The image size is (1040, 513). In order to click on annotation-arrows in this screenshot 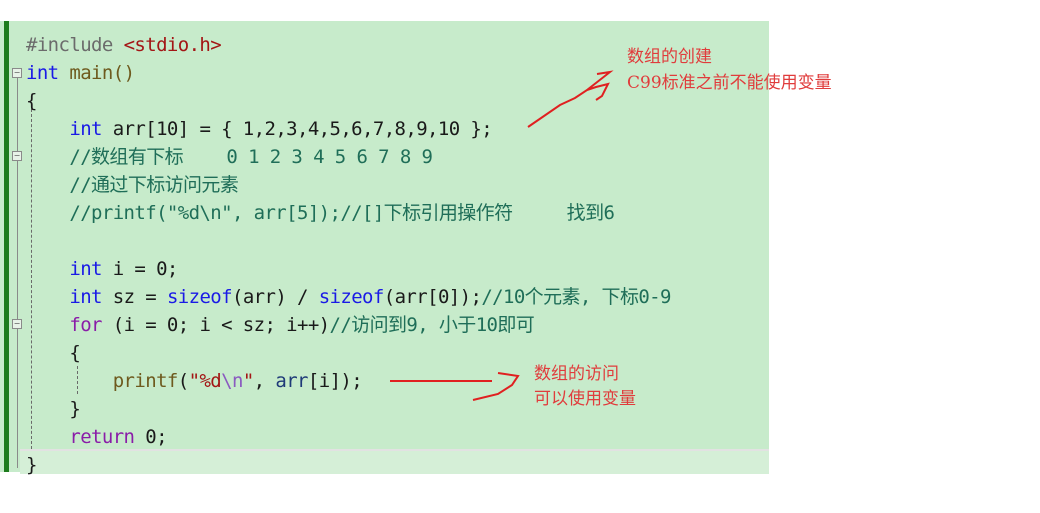, I will do `click(502, 235)`.